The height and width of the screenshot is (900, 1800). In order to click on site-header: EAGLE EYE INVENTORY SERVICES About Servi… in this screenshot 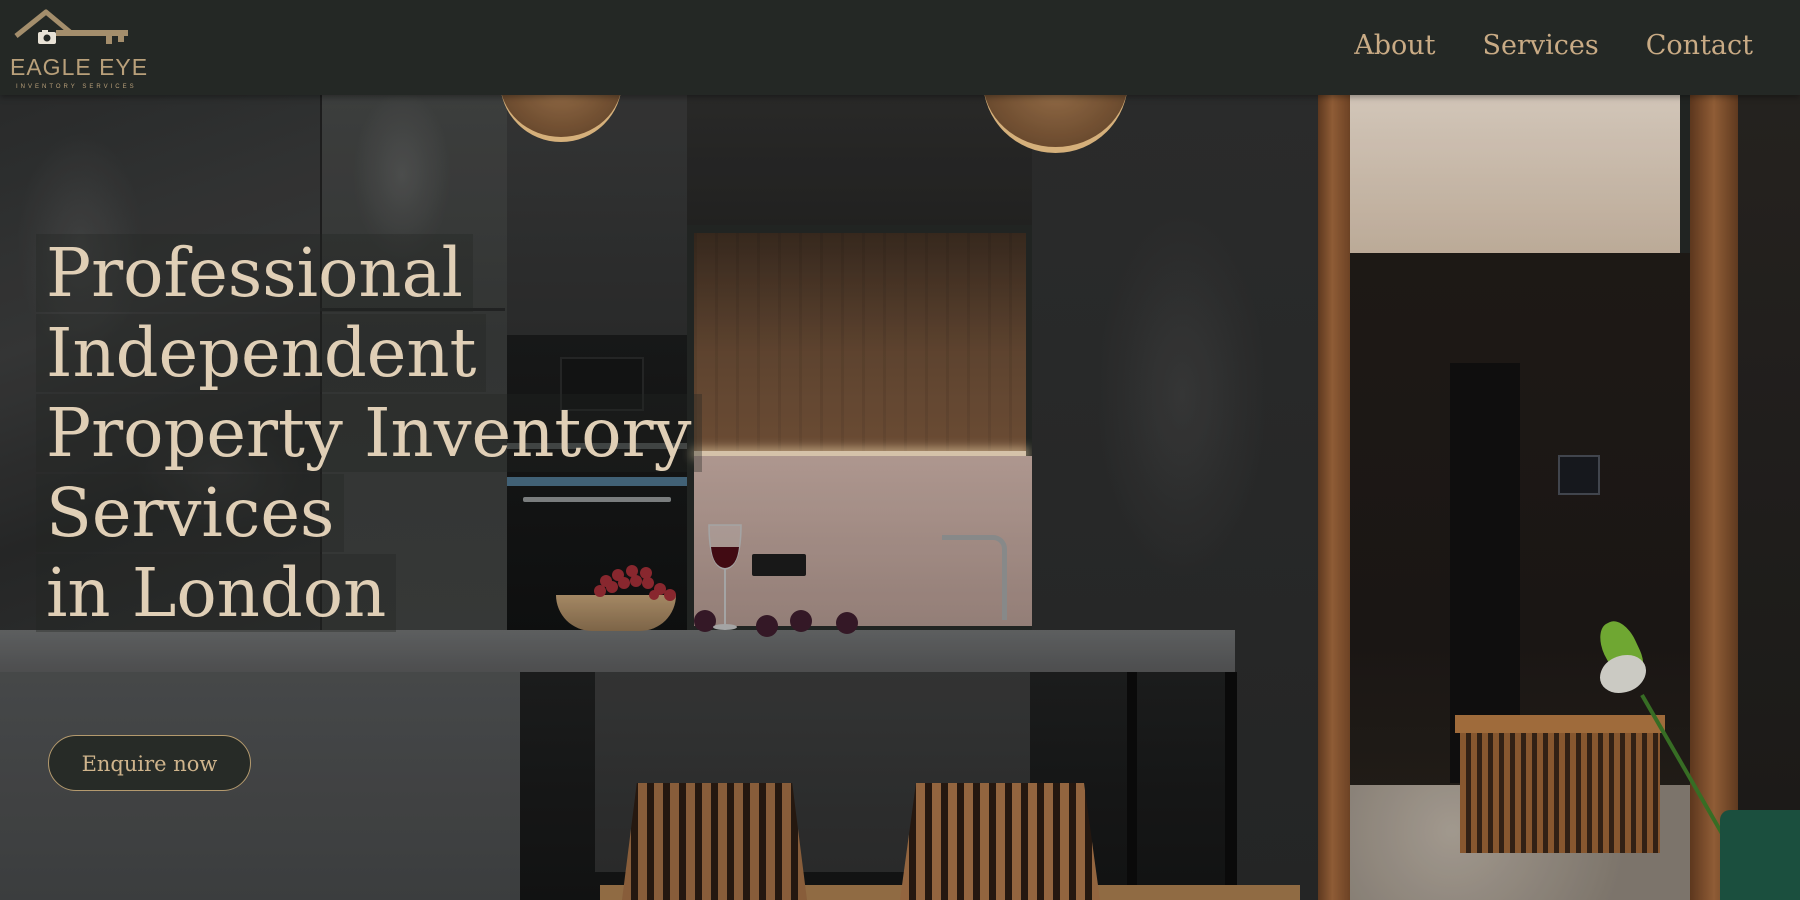, I will do `click(900, 47)`.